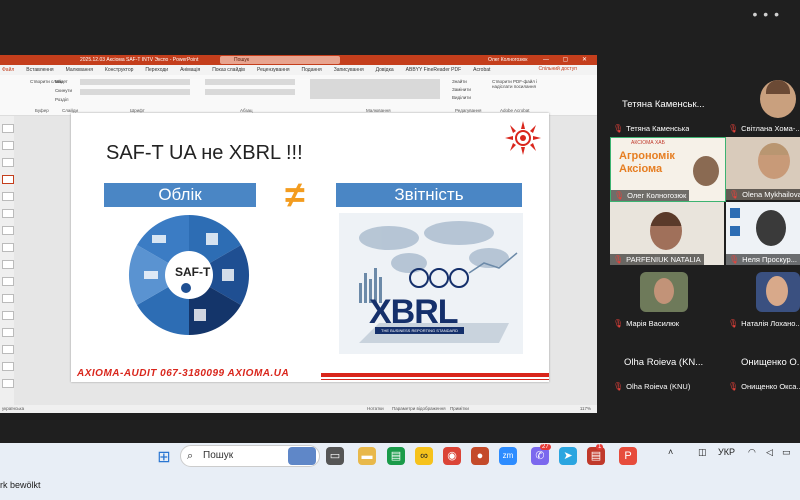 Image resolution: width=800 pixels, height=500 pixels. Describe the element at coordinates (648, 143) in the screenshot. I see `tile-logo-small: АКСІОМА ХАБ` at that location.